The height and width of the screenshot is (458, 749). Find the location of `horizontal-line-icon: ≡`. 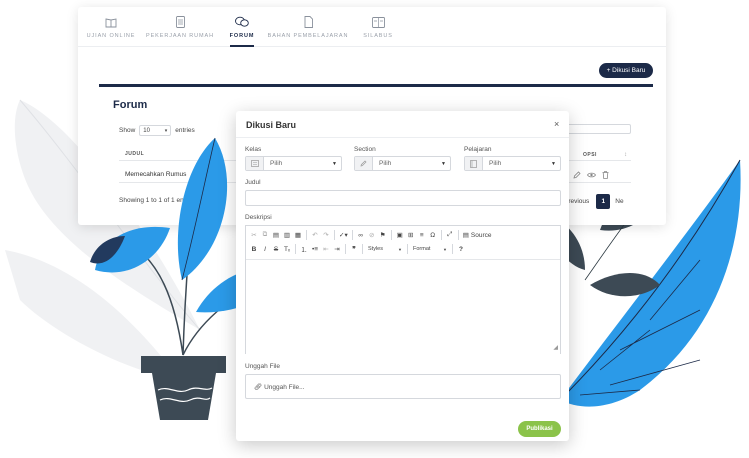

horizontal-line-icon: ≡ is located at coordinates (422, 235).